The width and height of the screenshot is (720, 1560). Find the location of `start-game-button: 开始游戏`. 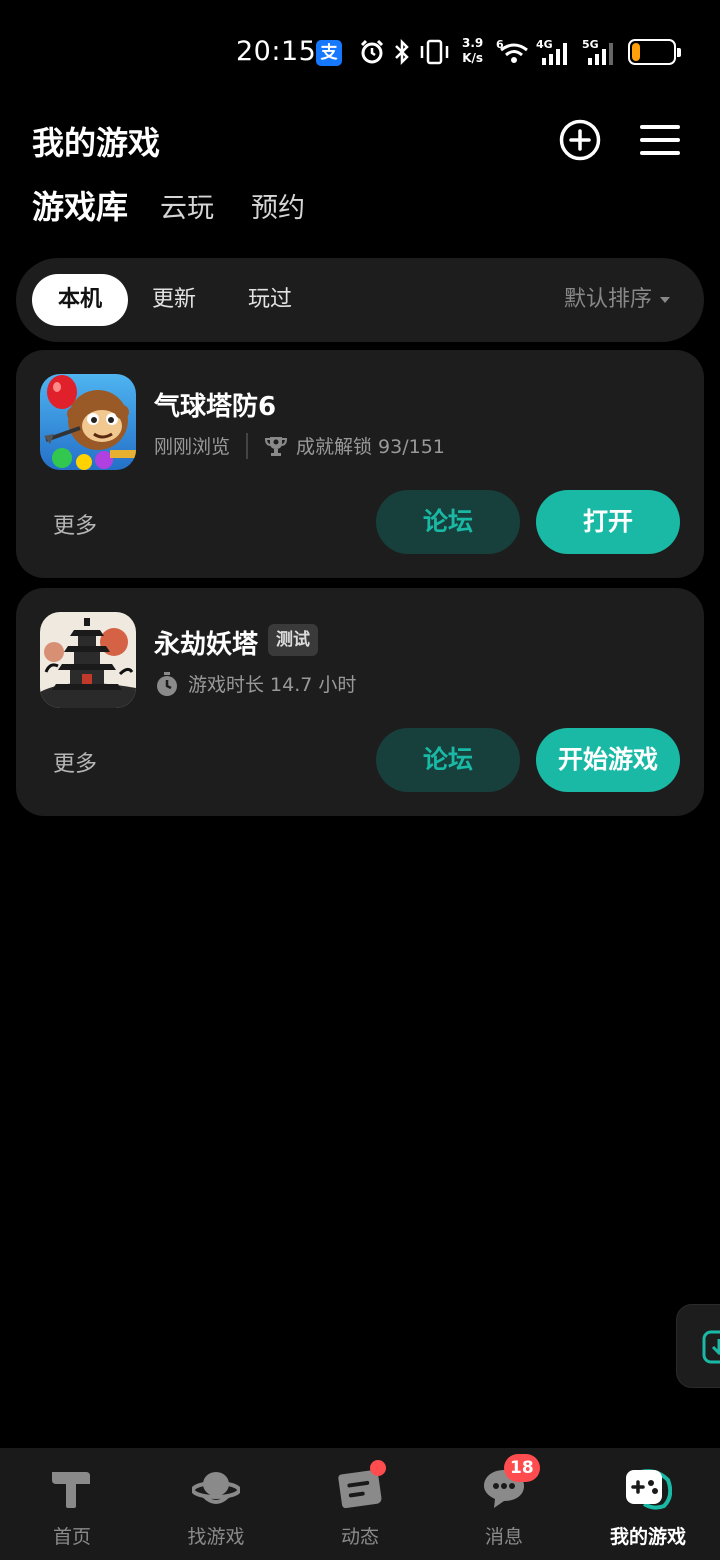

start-game-button: 开始游戏 is located at coordinates (608, 760).